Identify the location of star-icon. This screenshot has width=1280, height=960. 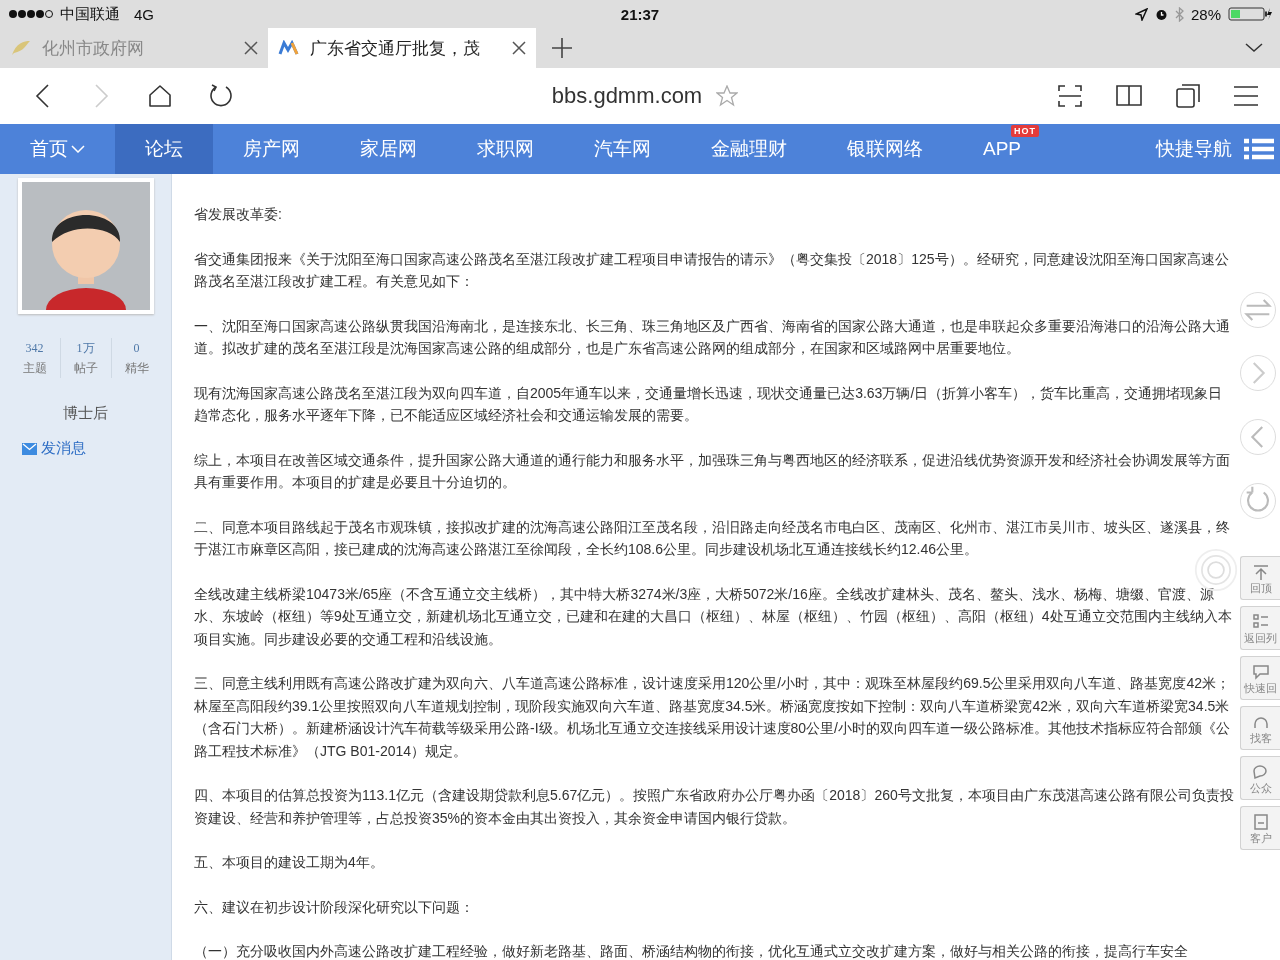
(727, 96).